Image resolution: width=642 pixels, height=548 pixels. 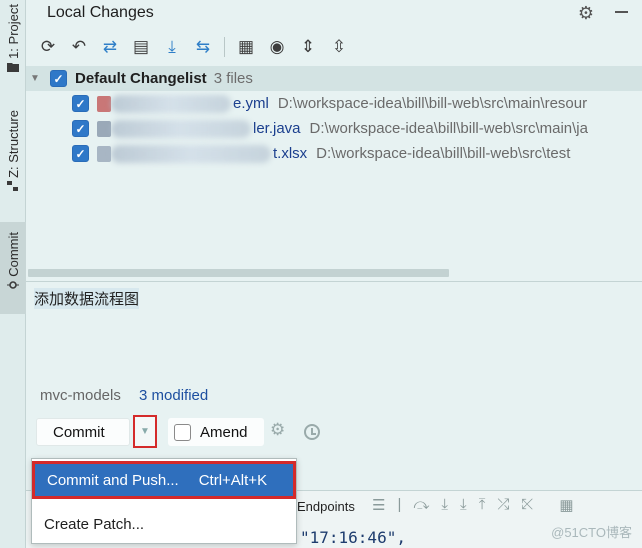 What do you see at coordinates (79, 47) in the screenshot?
I see `rollback-icon: ↶` at bounding box center [79, 47].